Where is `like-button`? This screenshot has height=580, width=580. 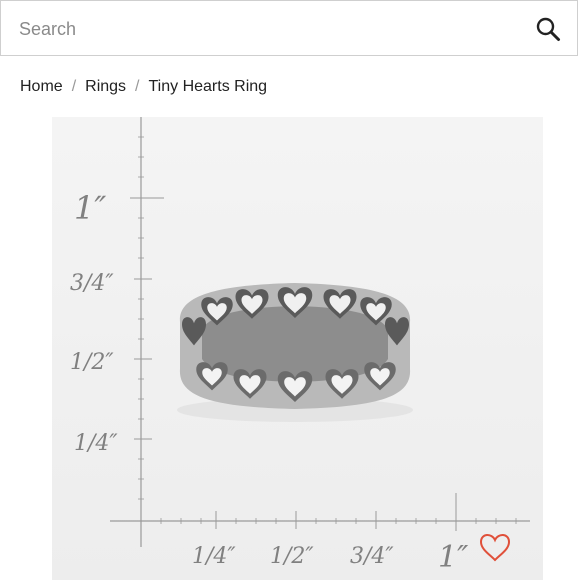
like-button is located at coordinates (495, 547).